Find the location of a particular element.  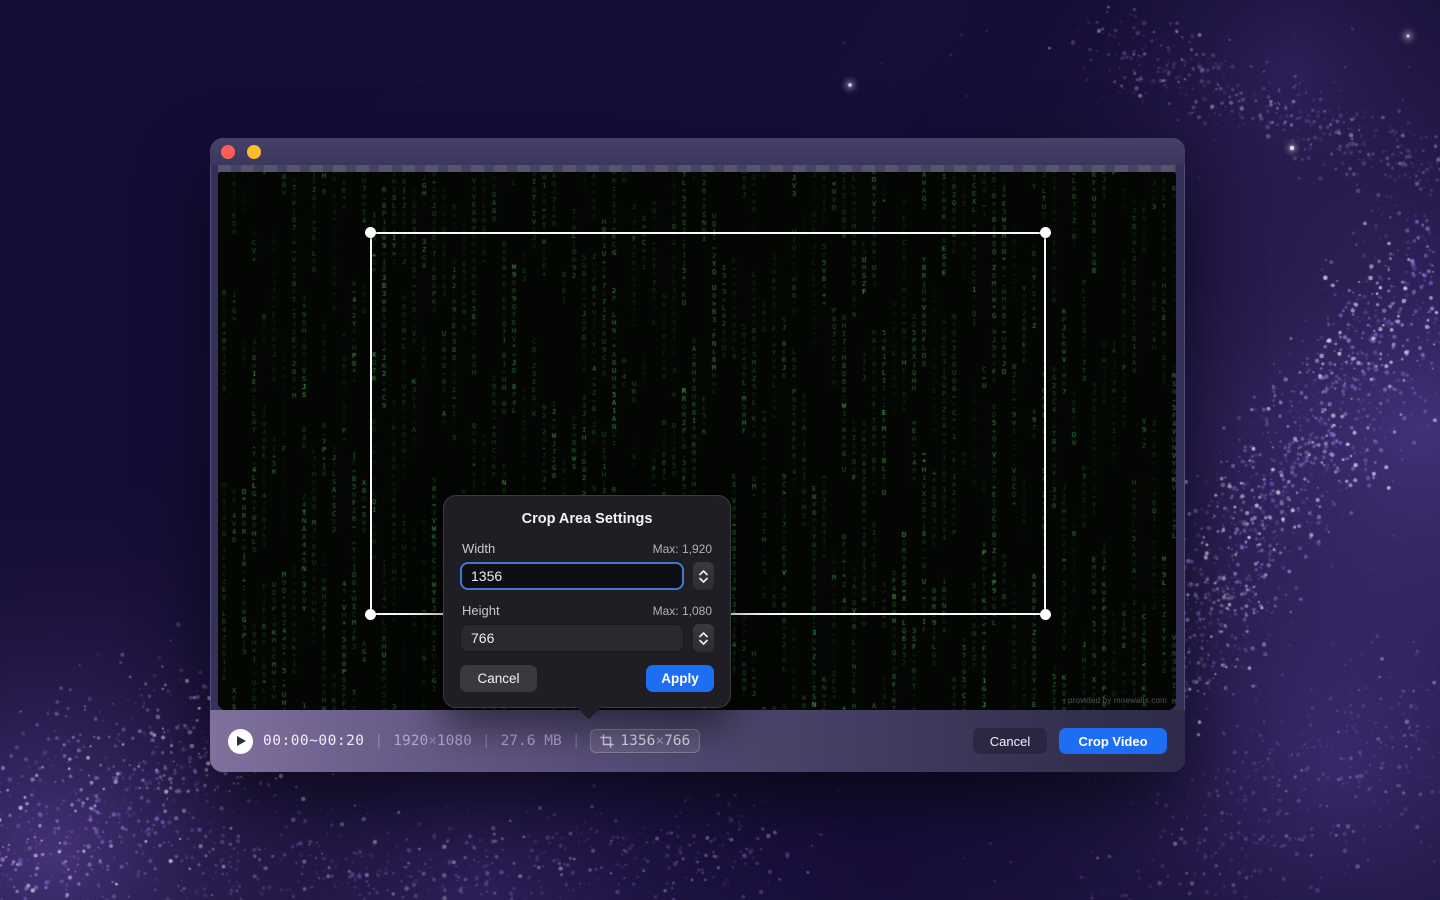

height-stepper is located at coordinates (703, 638).